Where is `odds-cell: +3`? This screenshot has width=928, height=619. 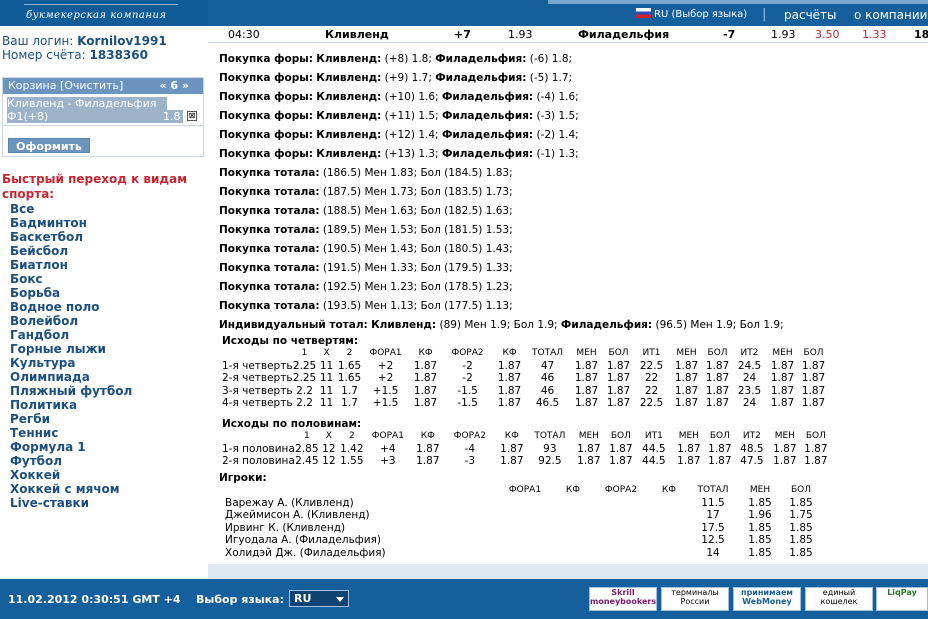
odds-cell: +3 is located at coordinates (388, 461).